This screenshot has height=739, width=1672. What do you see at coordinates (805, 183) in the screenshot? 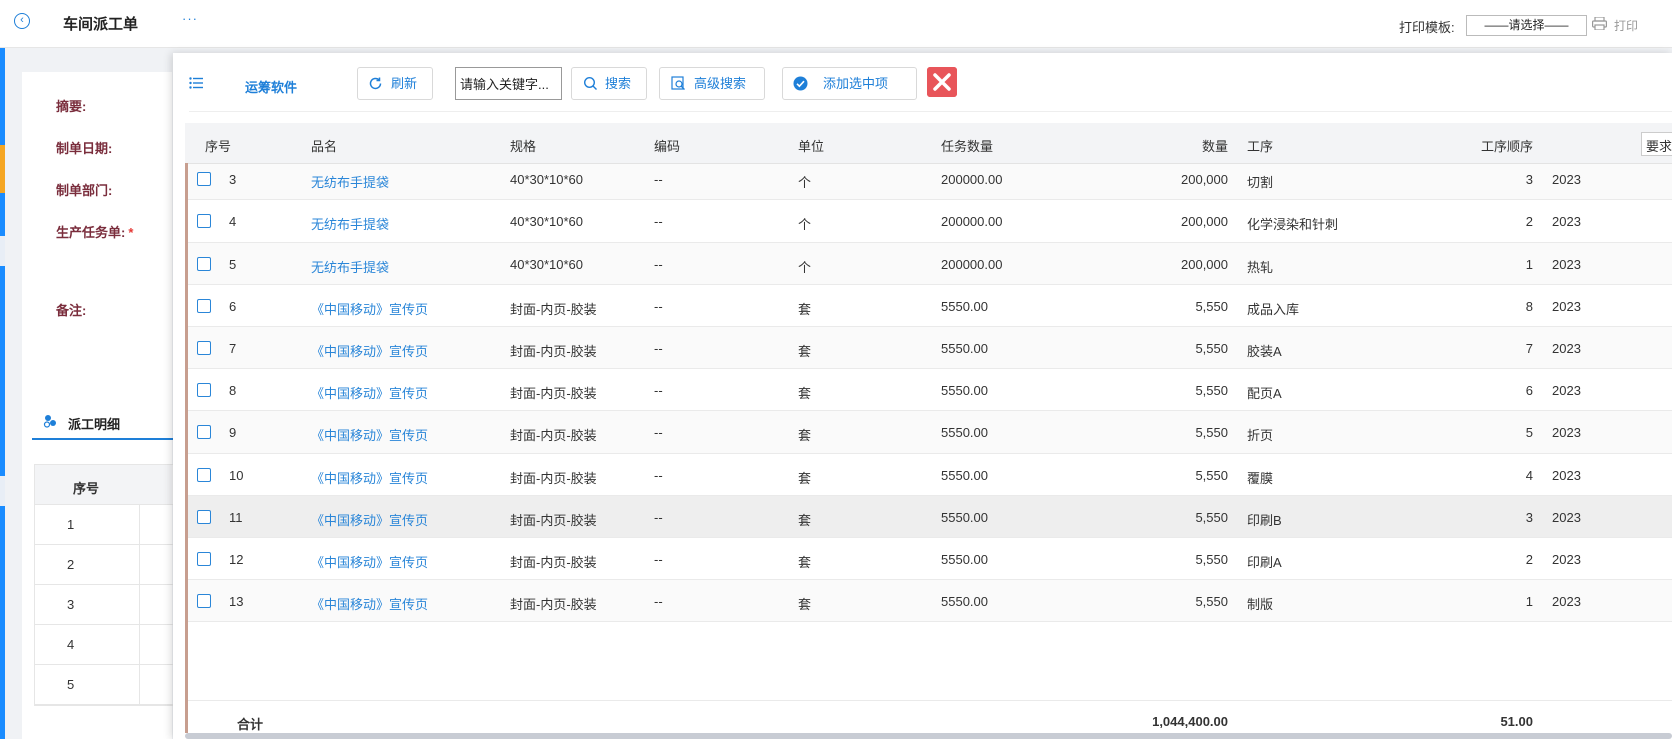
I see `cell-unit: 个` at bounding box center [805, 183].